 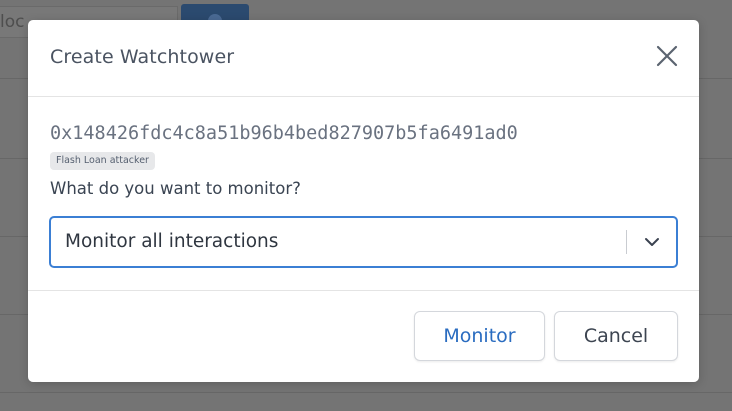 What do you see at coordinates (626, 242) in the screenshot?
I see `select-divider` at bounding box center [626, 242].